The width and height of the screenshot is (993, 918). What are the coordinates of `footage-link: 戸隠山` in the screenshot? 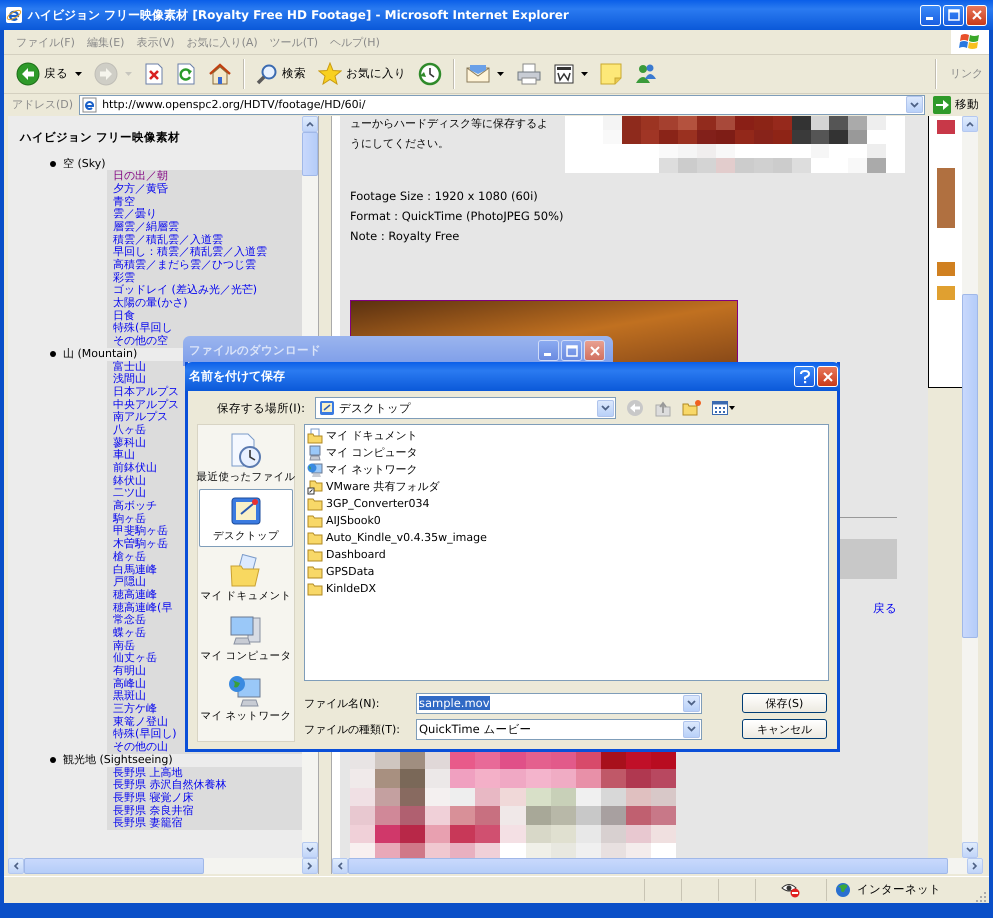 It's located at (129, 581).